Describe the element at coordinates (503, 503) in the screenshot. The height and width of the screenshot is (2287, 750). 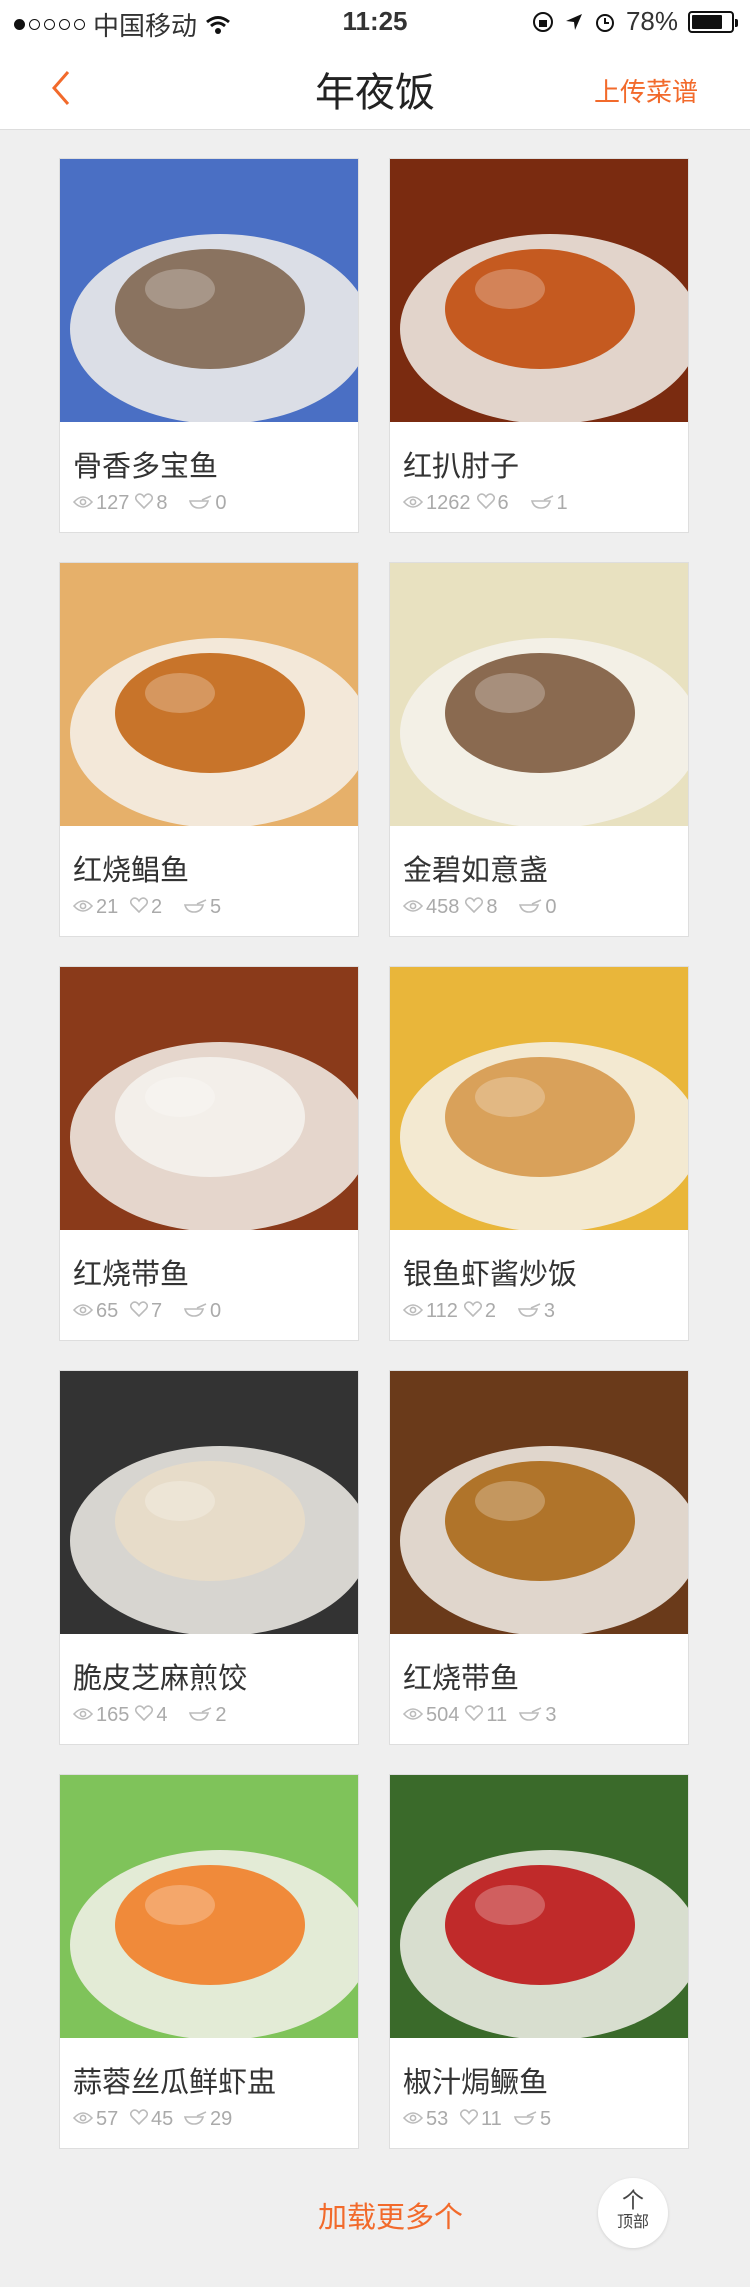
I see `likes-count: 6` at that location.